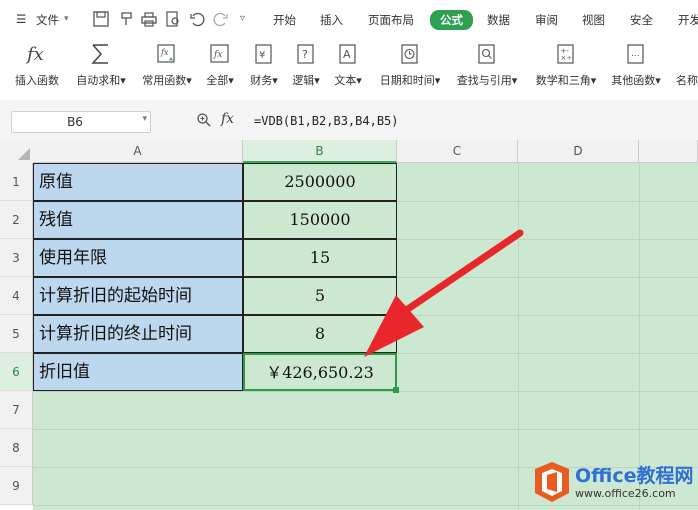 The height and width of the screenshot is (510, 698). I want to click on formula-input: =VDB(B1,B2,B3,B4,B5), so click(326, 121).